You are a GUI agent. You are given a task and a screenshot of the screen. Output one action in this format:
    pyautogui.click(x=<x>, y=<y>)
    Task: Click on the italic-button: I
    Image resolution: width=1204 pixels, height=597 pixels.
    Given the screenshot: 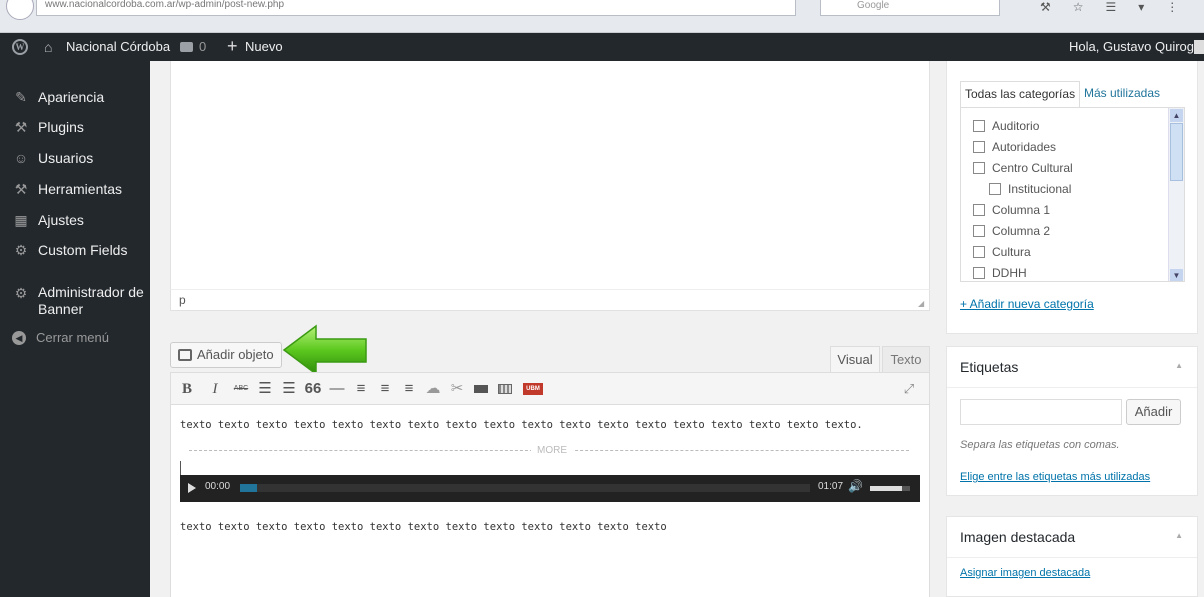 What is the action you would take?
    pyautogui.click(x=215, y=389)
    